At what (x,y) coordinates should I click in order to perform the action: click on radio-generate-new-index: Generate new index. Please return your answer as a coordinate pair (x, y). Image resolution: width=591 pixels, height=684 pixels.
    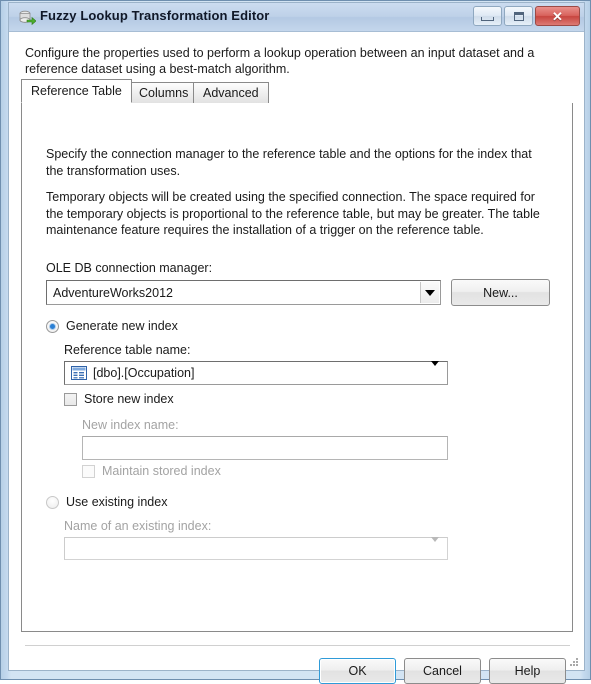
    Looking at the image, I should click on (112, 326).